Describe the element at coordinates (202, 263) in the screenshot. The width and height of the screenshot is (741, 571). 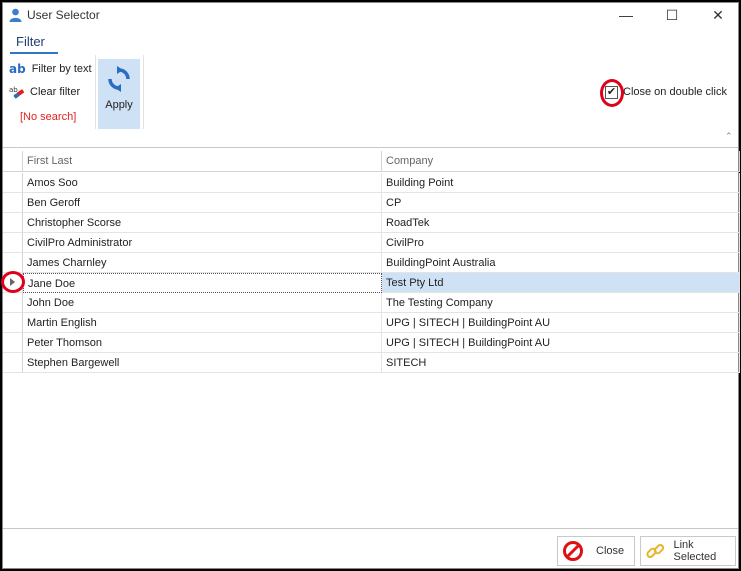
I see `cell-first-last: James Charnley` at that location.